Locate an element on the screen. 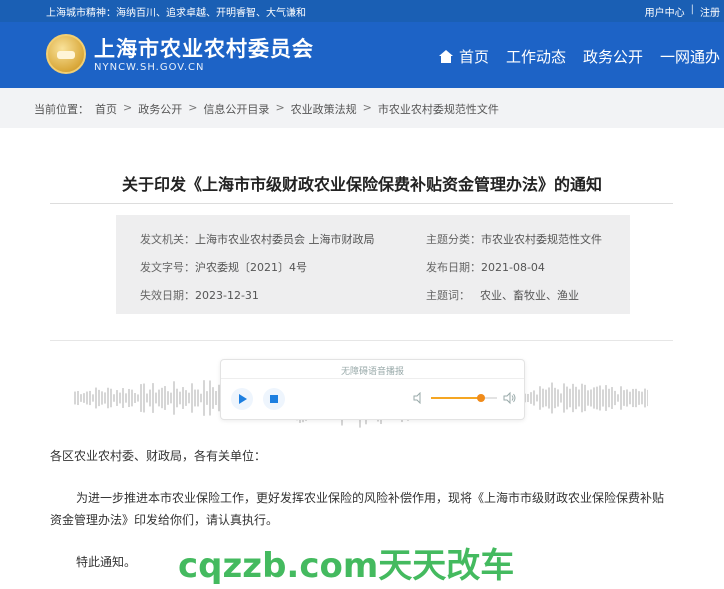 Image resolution: width=724 pixels, height=589 pixels. meta-expiry: 失效日期：2023-12-31 is located at coordinates (199, 295).